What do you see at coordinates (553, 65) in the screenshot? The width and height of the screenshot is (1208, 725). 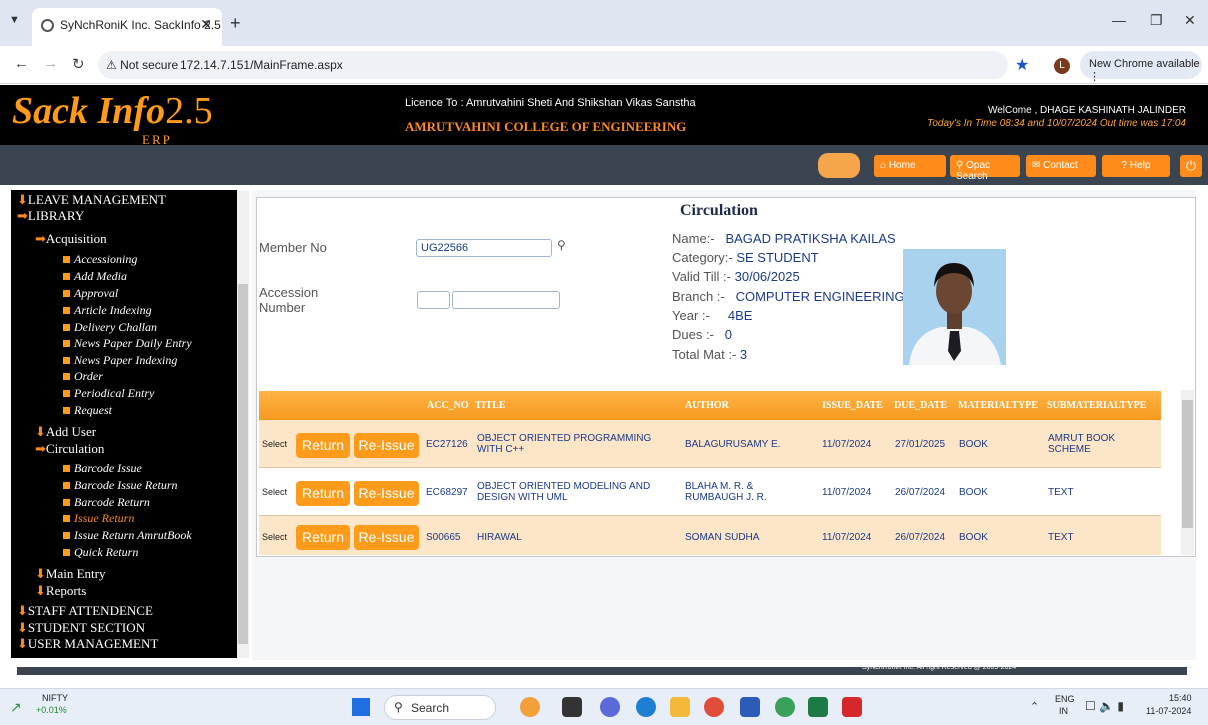 I see `address-bar: ⚠ Not secure 172.14.7.151/MainFrame.aspx` at bounding box center [553, 65].